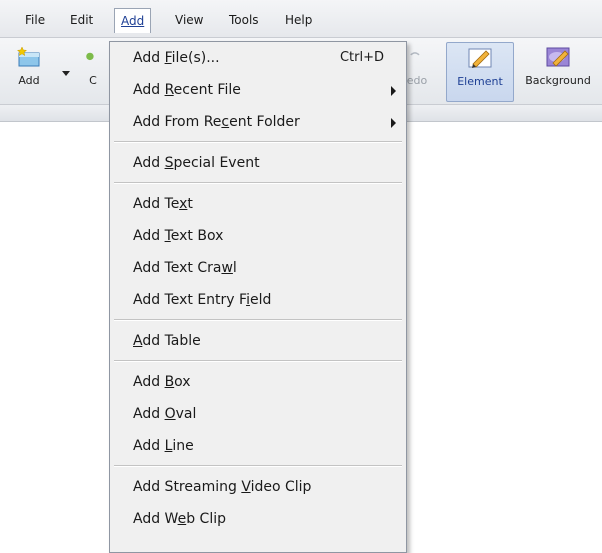 This screenshot has height=553, width=602. I want to click on green-tool-icon, so click(90, 56).